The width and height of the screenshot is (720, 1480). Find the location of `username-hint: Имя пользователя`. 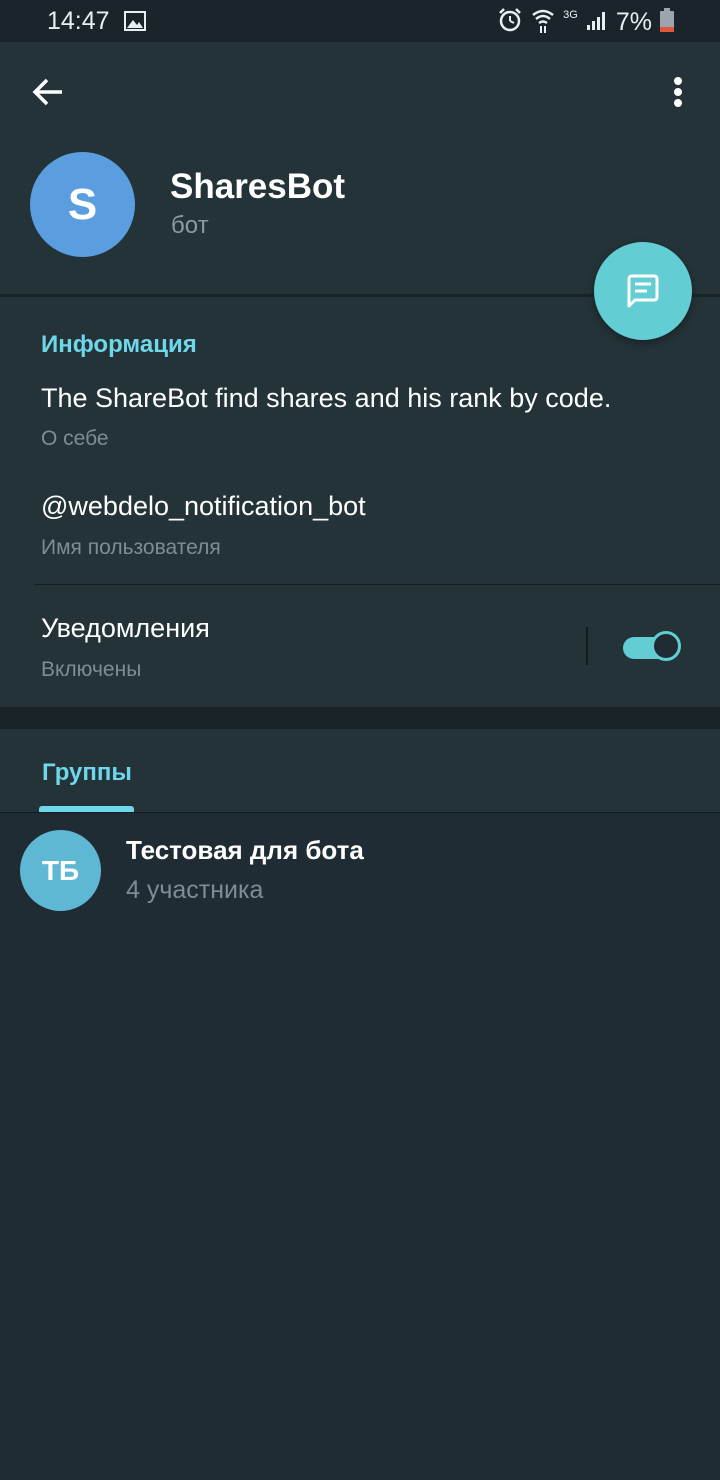

username-hint: Имя пользователя is located at coordinates (131, 547).